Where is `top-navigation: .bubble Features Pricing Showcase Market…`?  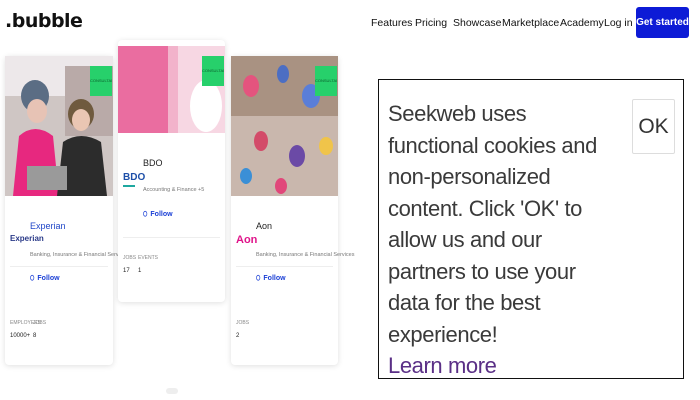
top-navigation: .bubble Features Pricing Showcase Market… is located at coordinates (350, 23).